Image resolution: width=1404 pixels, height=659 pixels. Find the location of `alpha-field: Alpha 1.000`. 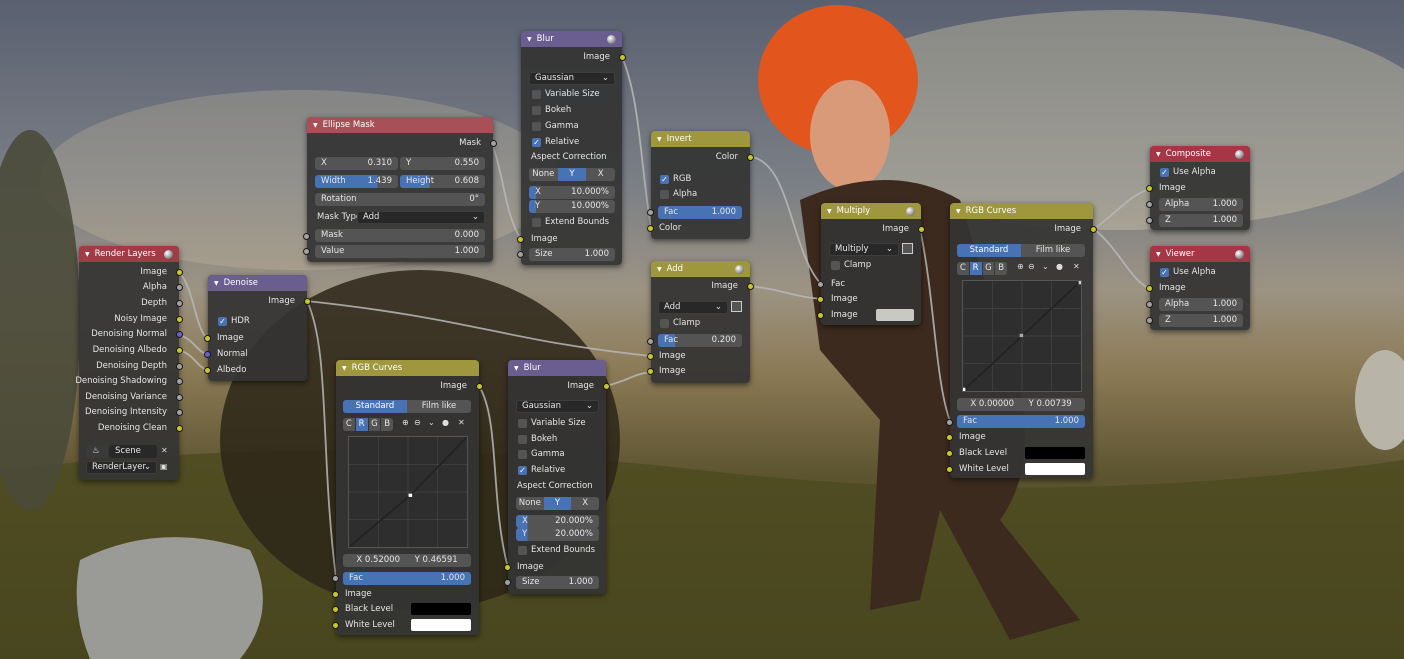

alpha-field: Alpha 1.000 is located at coordinates (1201, 204).